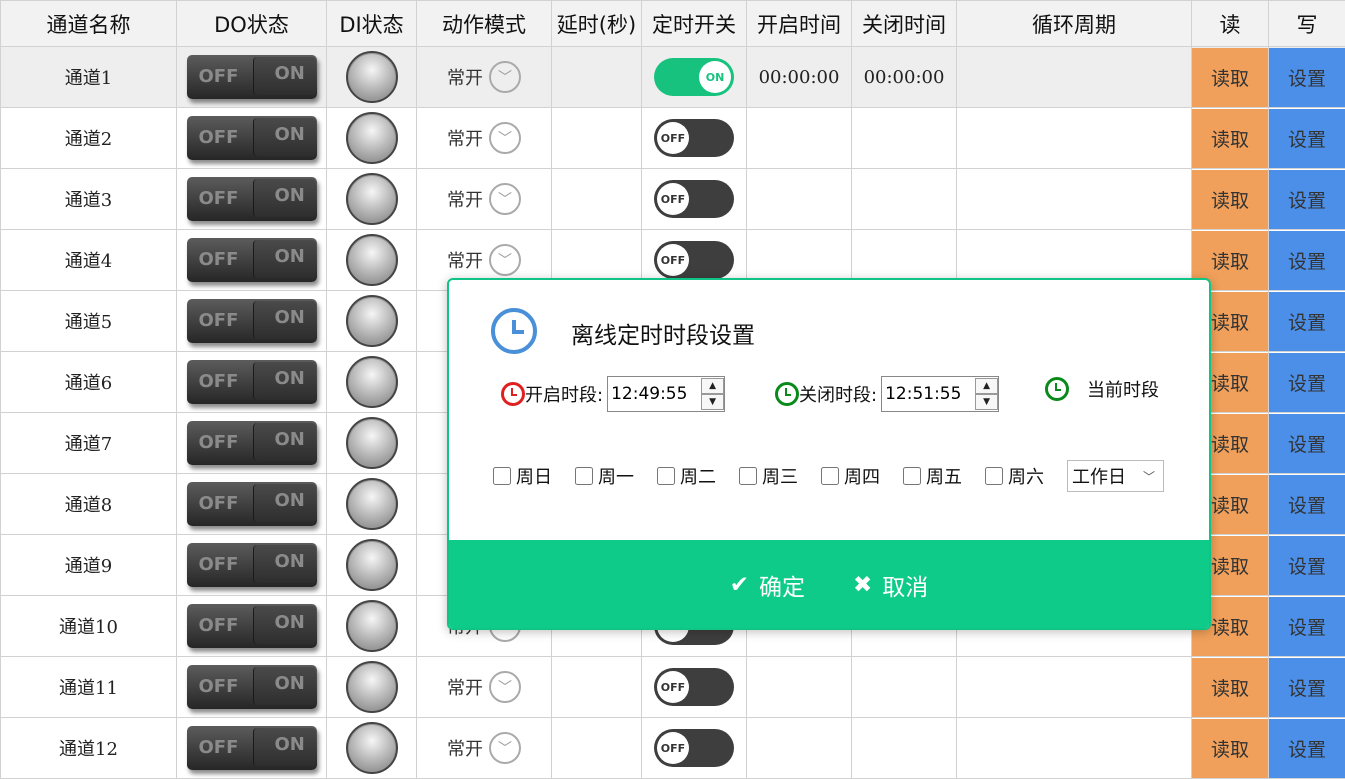 The image size is (1345, 779). Describe the element at coordinates (694, 77) in the screenshot. I see `timer-toggle: ON` at that location.